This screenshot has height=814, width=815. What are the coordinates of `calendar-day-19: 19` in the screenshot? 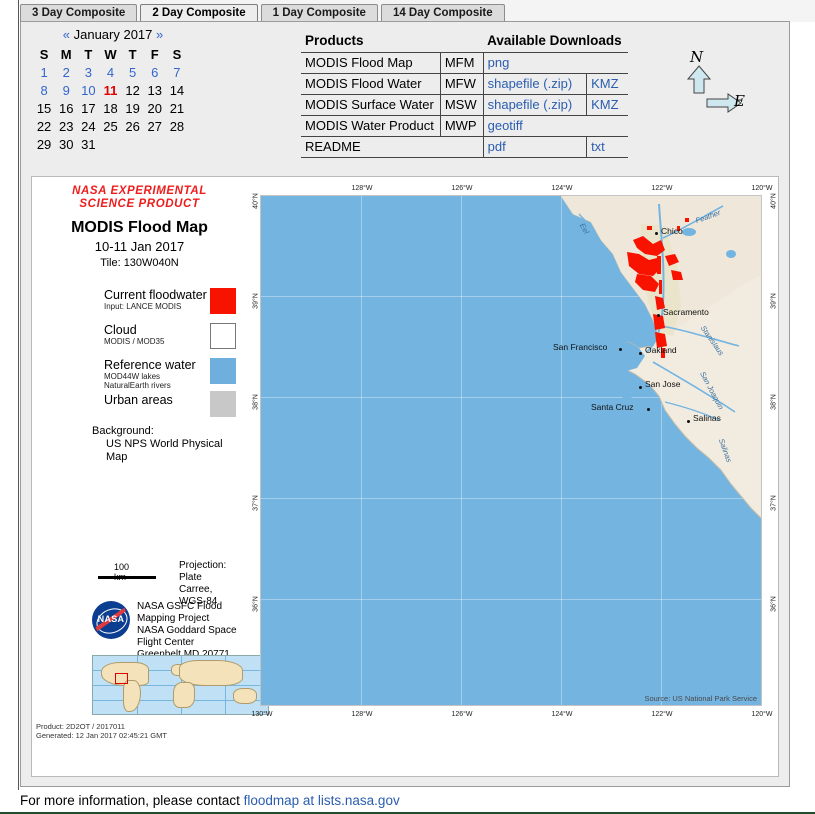 It's located at (132, 108).